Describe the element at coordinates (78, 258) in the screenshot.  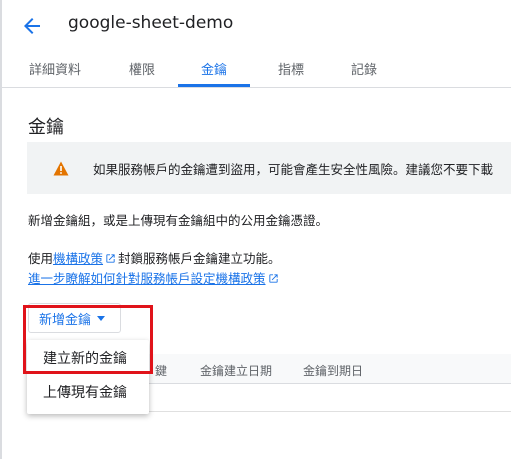
I see `org-policy-link: 機構政策` at that location.